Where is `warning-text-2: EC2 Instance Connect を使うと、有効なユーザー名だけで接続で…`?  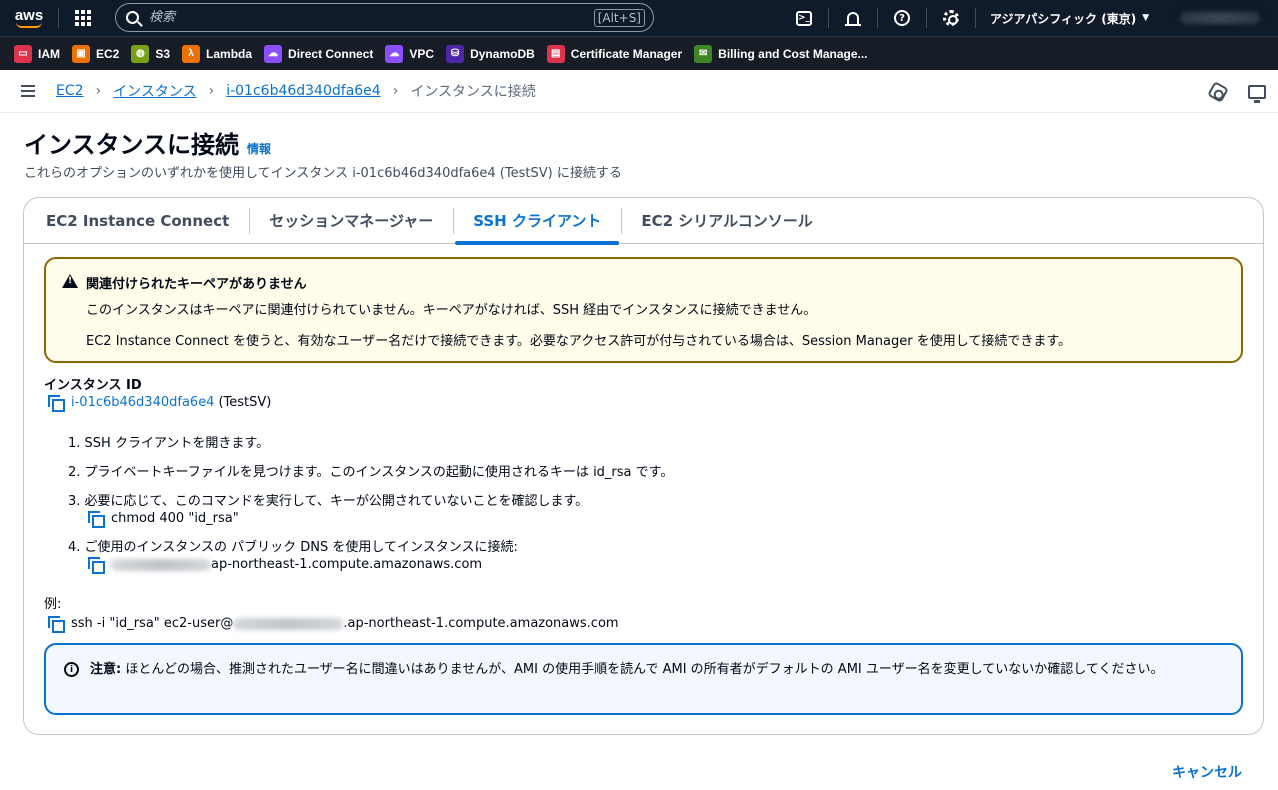 warning-text-2: EC2 Instance Connect を使うと、有効なユーザー名だけで接続で… is located at coordinates (579, 341).